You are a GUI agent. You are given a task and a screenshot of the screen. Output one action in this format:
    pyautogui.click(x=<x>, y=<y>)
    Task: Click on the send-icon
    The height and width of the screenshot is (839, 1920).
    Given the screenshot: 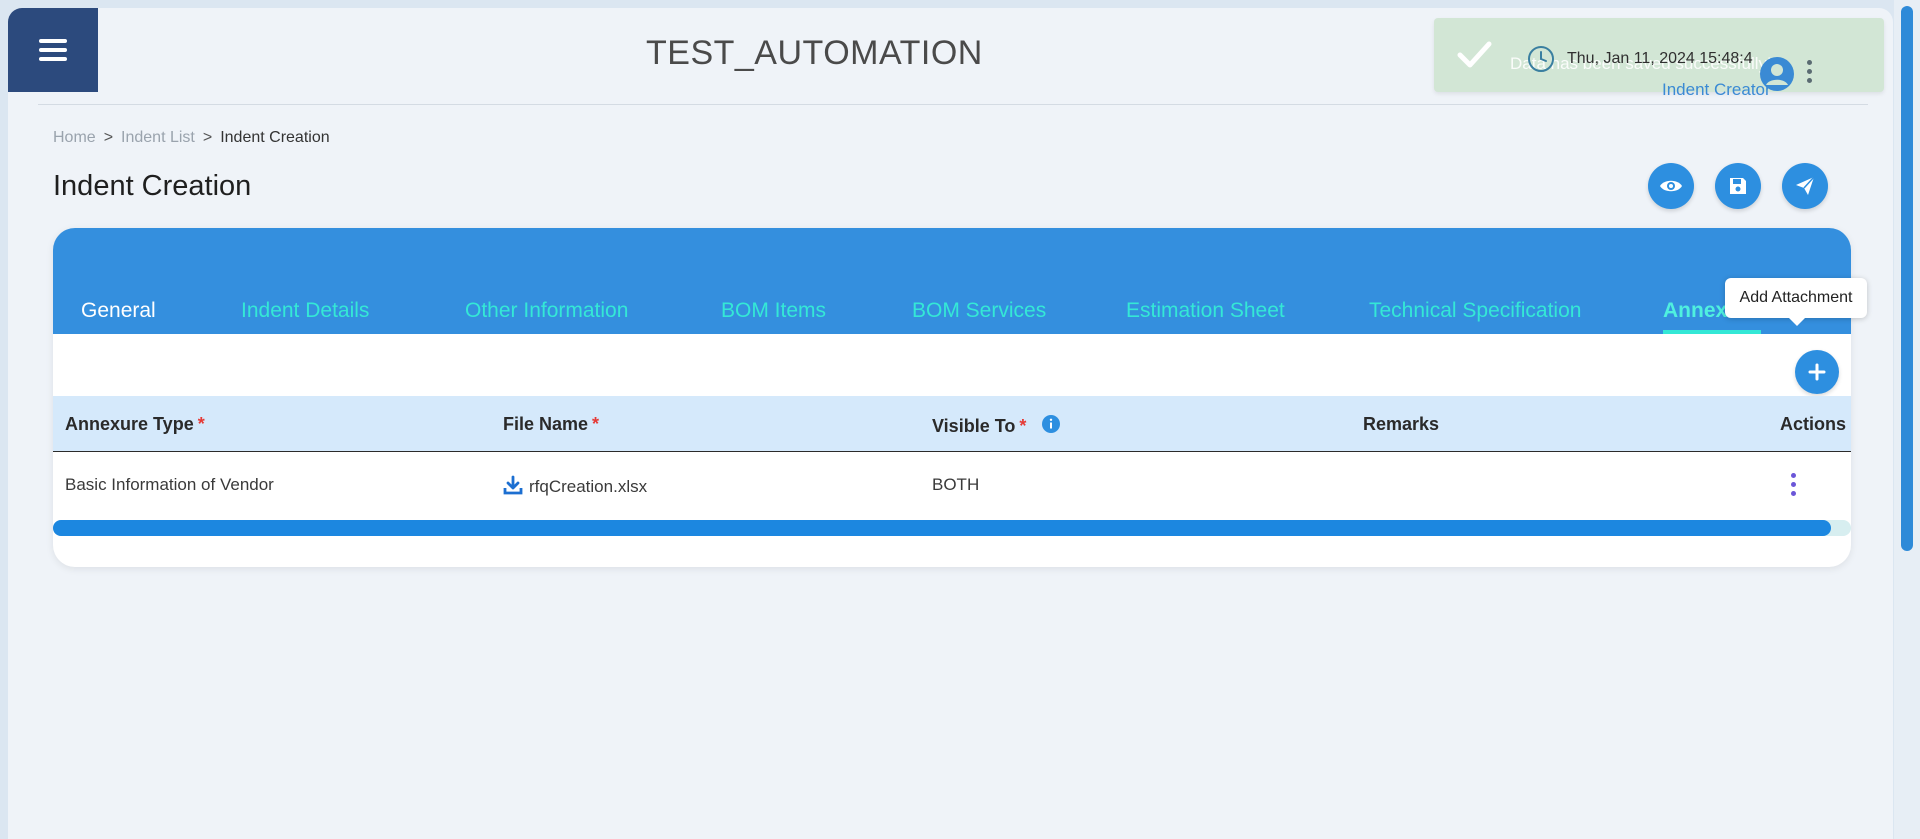 What is the action you would take?
    pyautogui.click(x=1805, y=185)
    